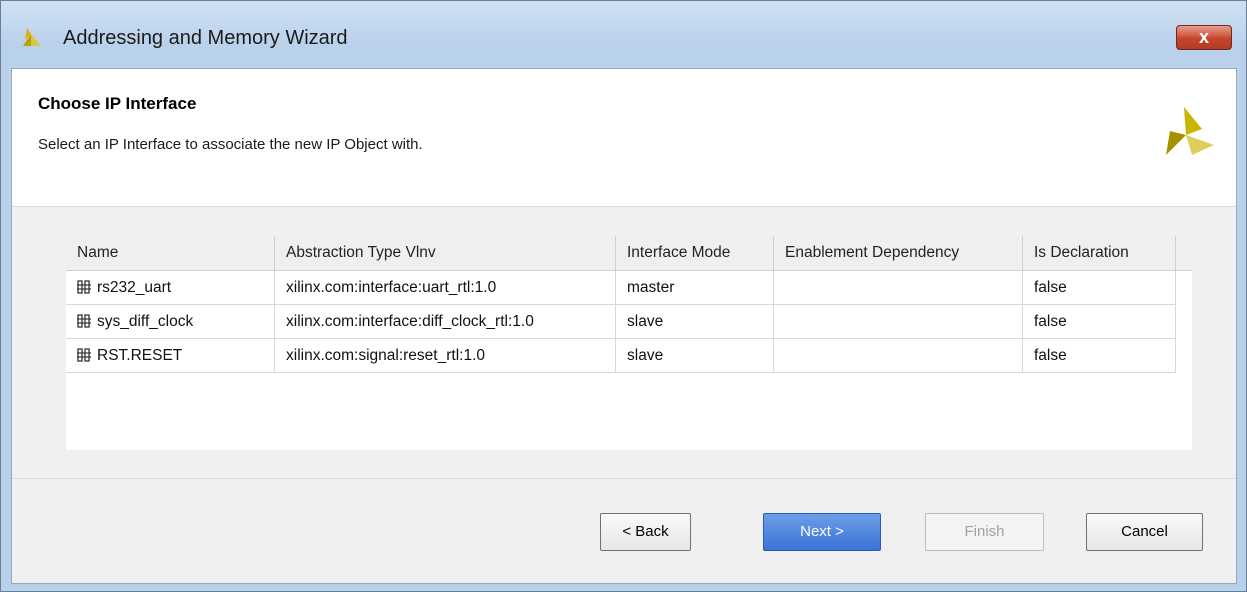 Image resolution: width=1247 pixels, height=592 pixels. I want to click on cell-name: rs232_uart, so click(170, 288).